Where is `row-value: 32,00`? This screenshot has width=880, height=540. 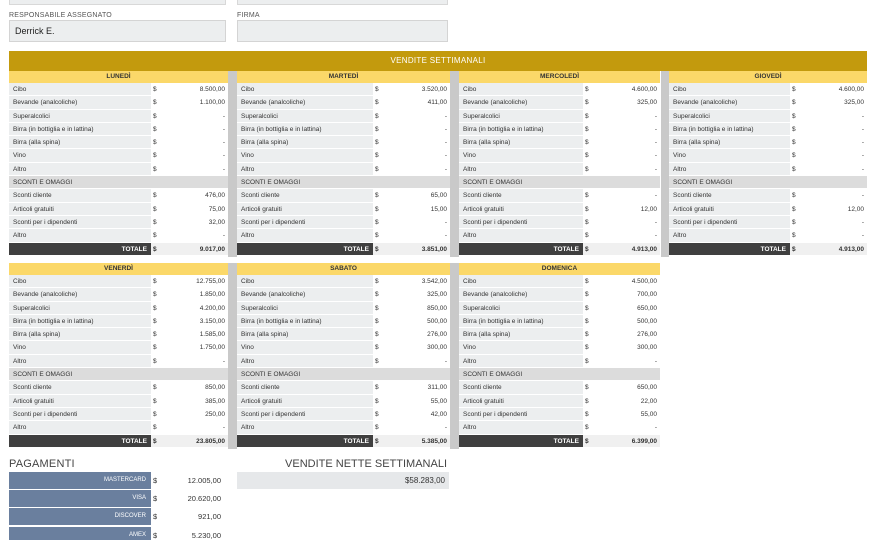
row-value: 32,00 is located at coordinates (194, 222).